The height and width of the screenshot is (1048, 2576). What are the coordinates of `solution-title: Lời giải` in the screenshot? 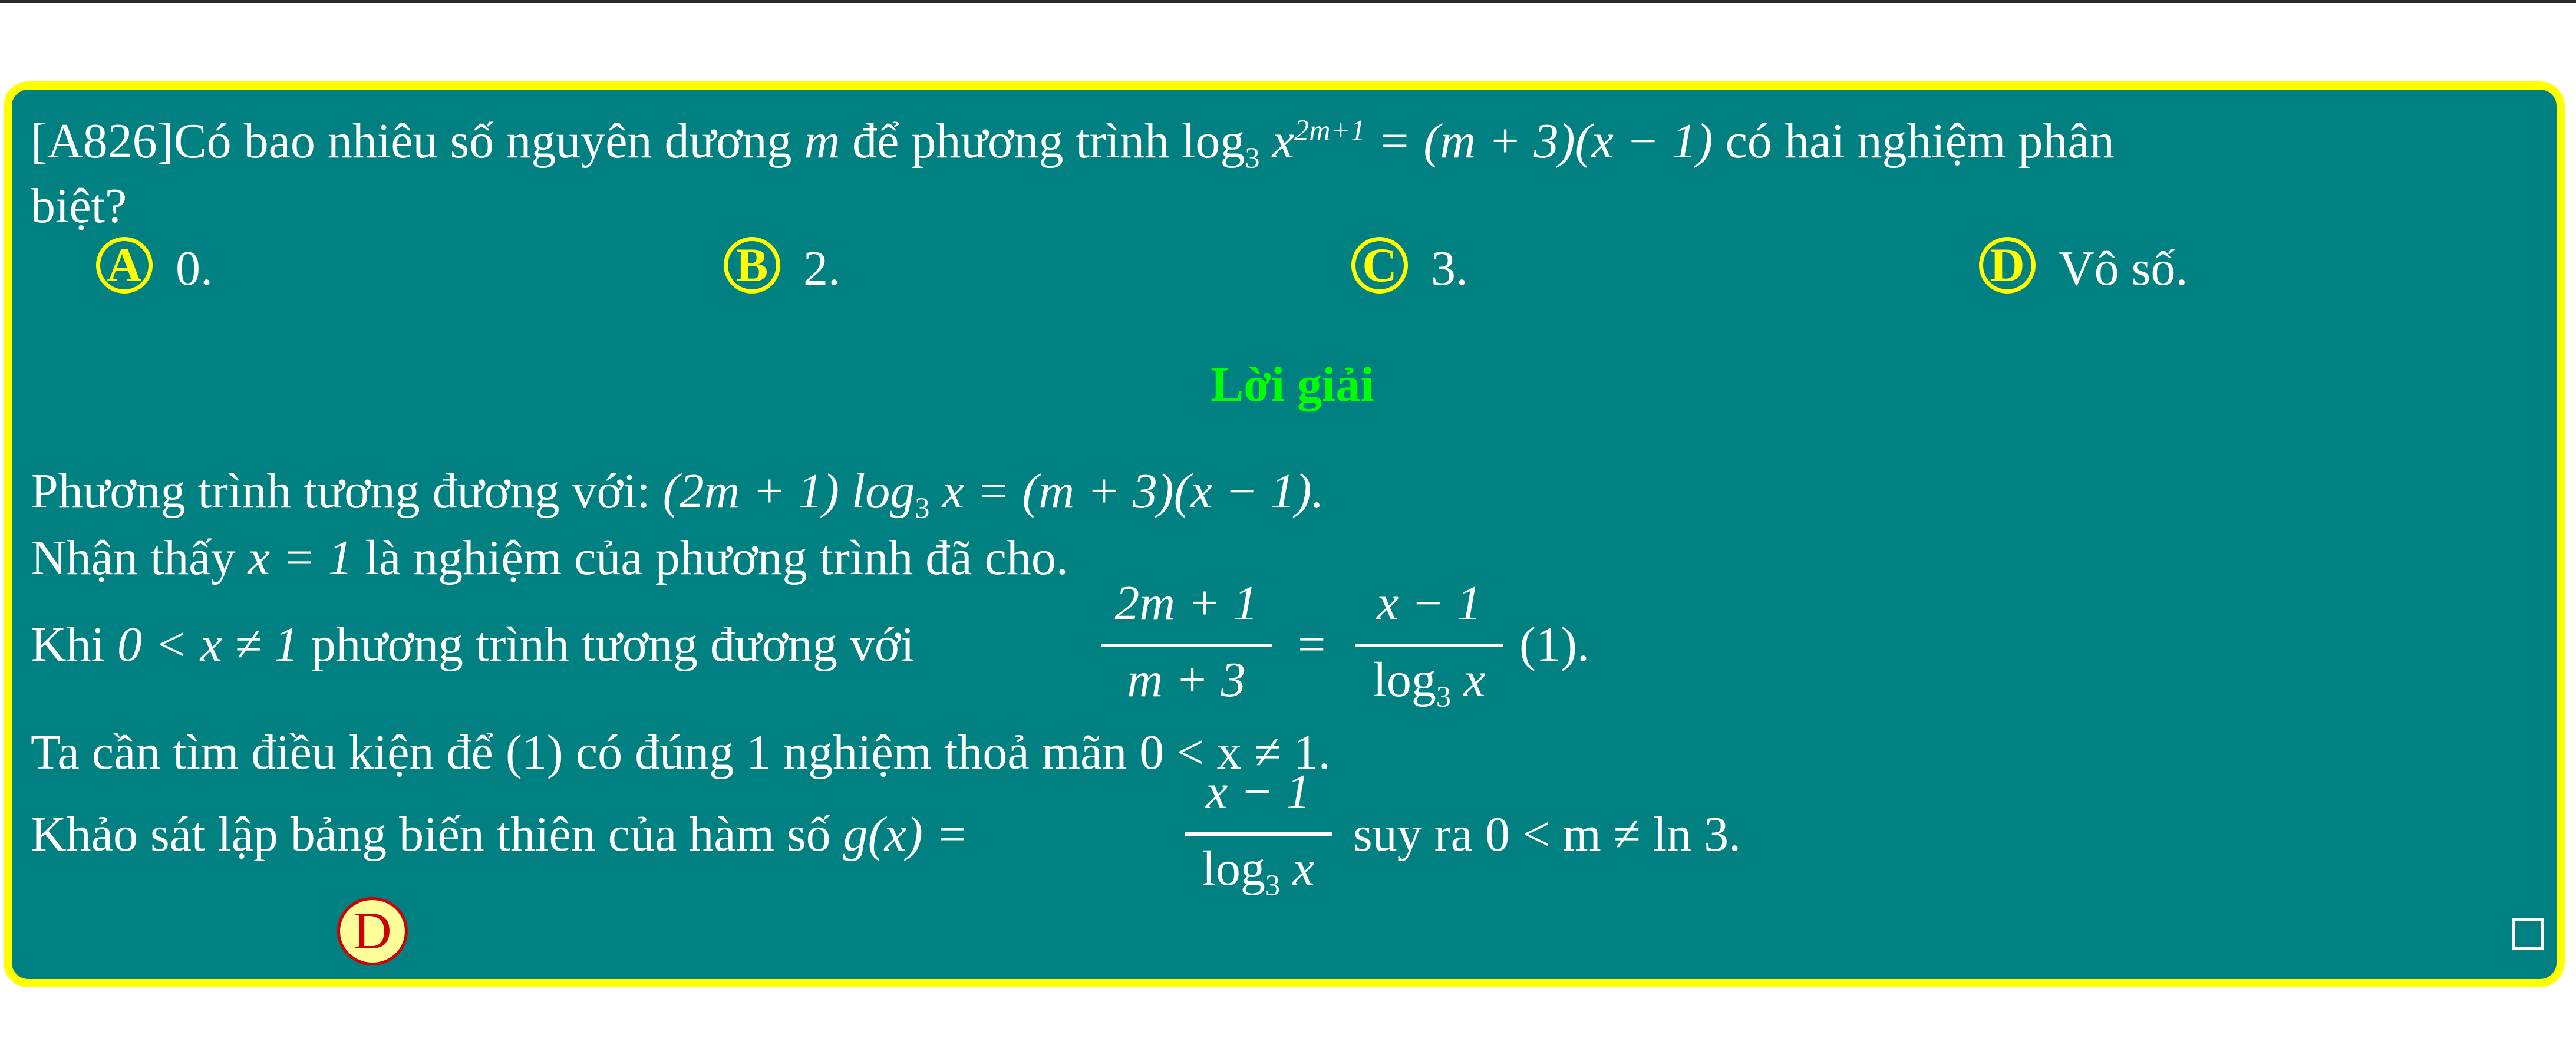 It's located at (1293, 384).